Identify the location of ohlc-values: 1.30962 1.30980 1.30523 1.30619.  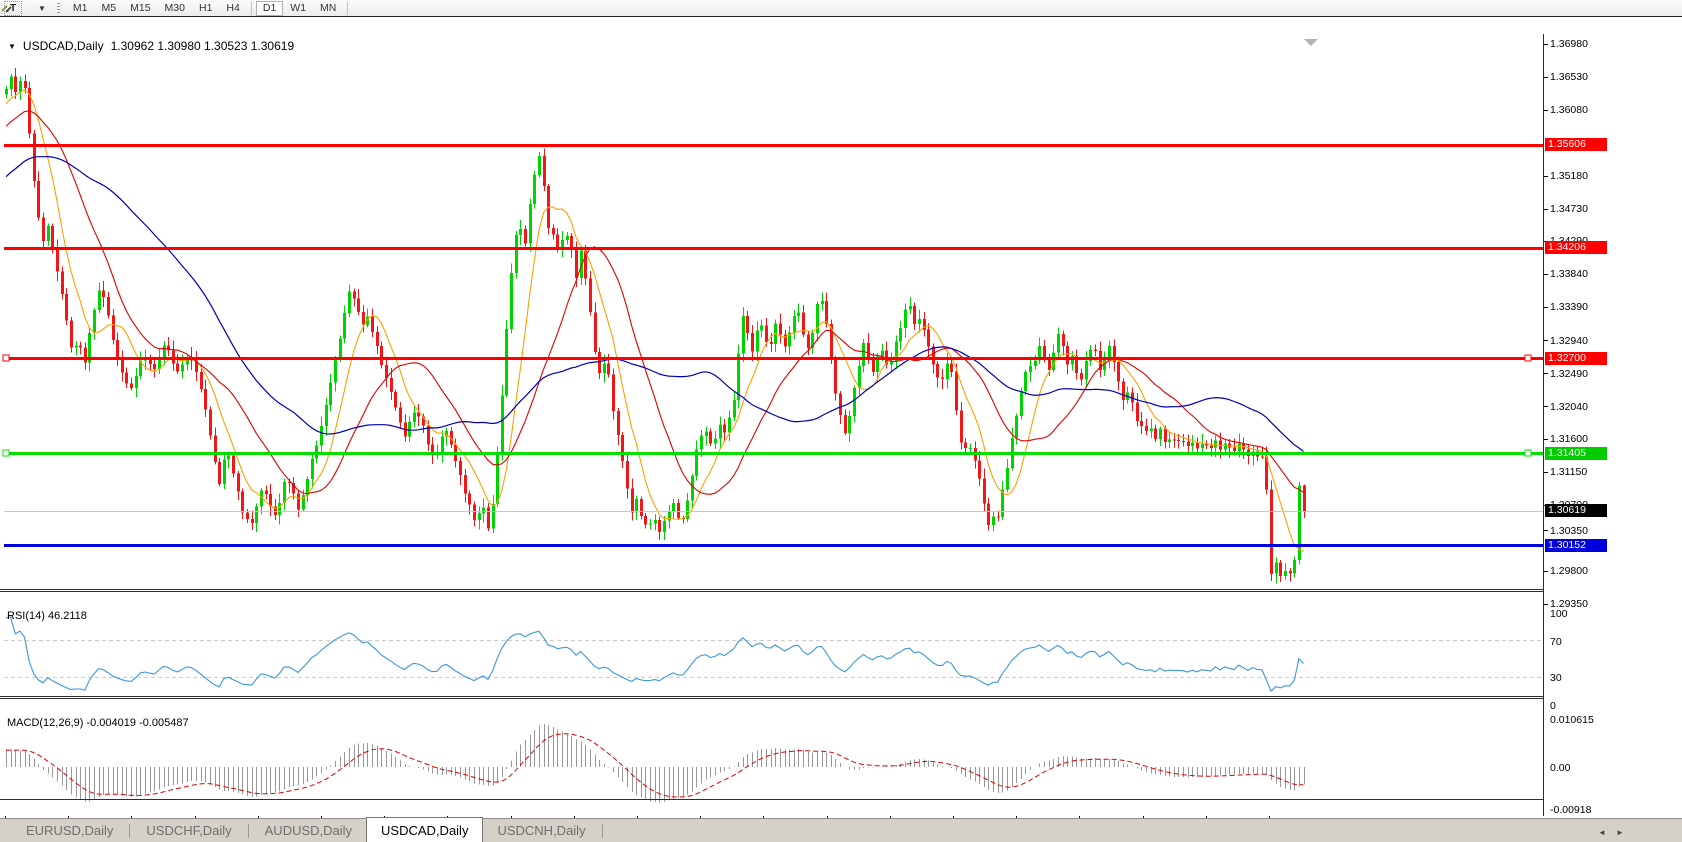
(202, 46).